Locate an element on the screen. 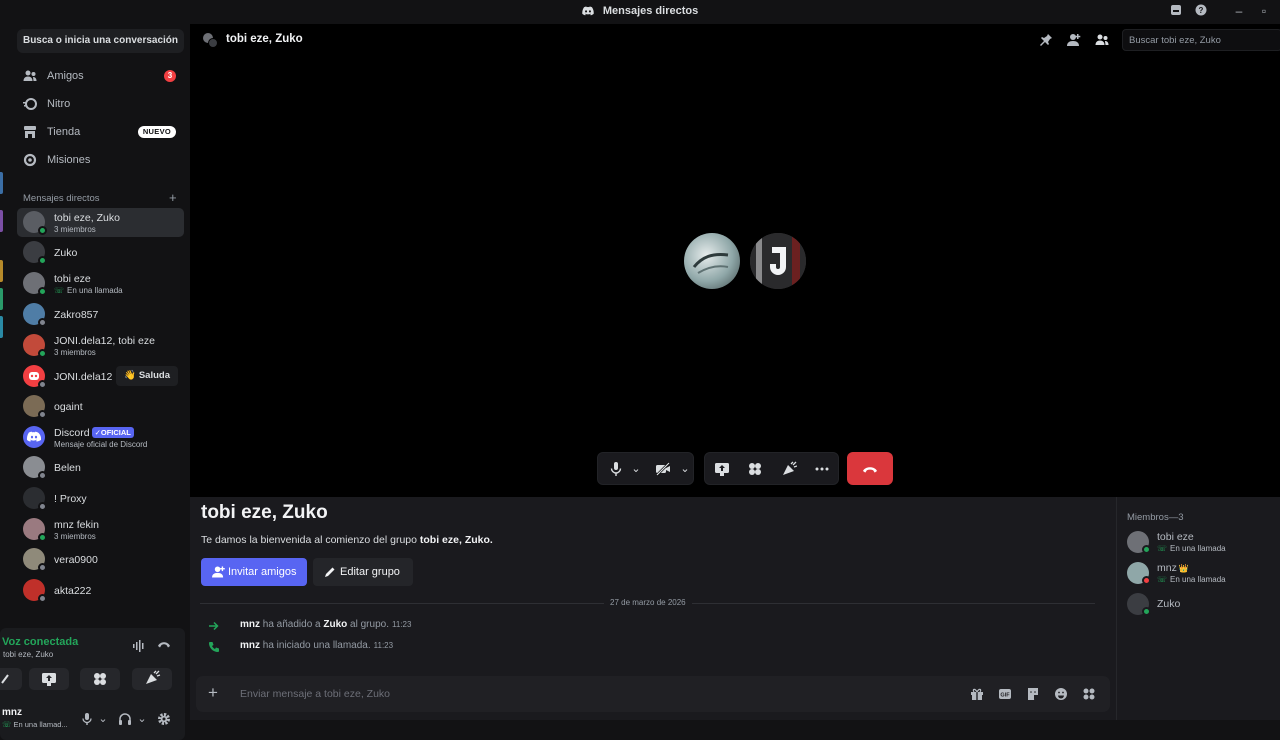  nav-friends: Amigos 3 is located at coordinates (100, 76).